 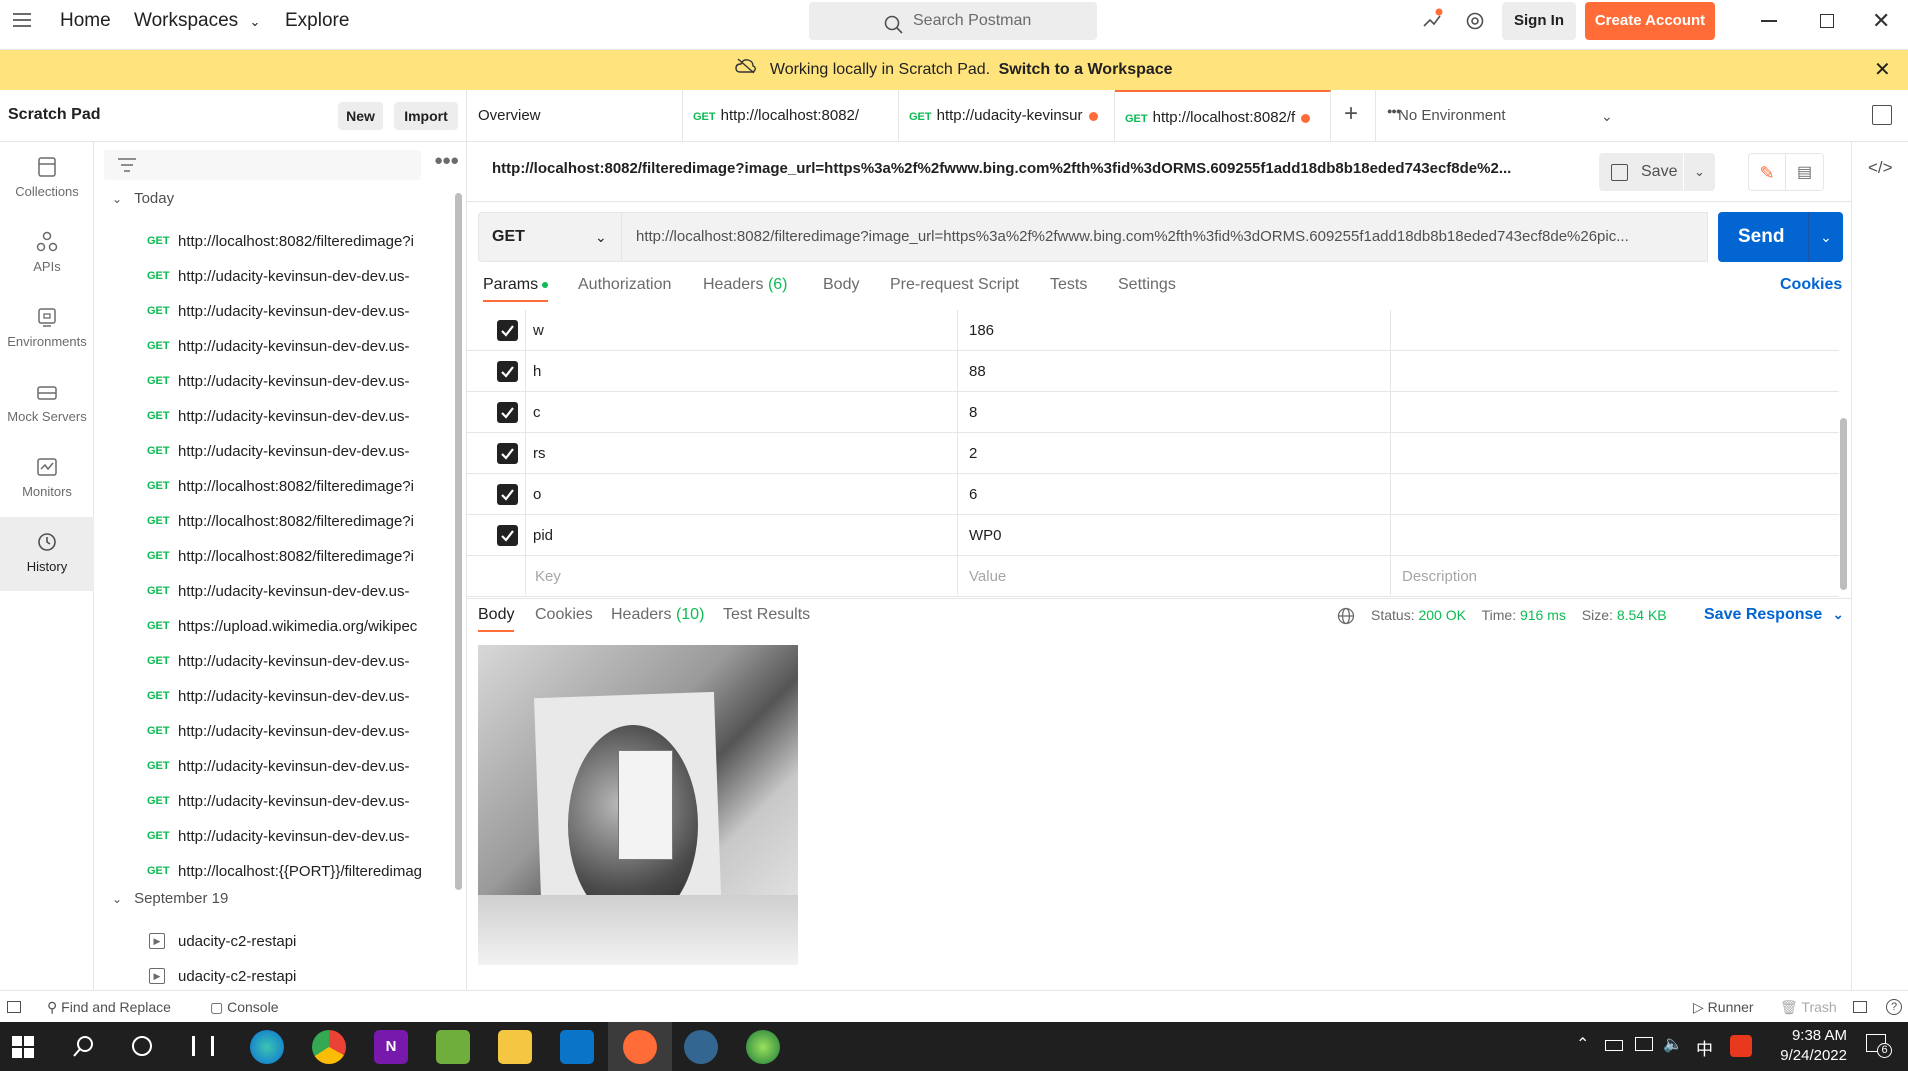 I want to click on sync-icon, so click(x=1432, y=20).